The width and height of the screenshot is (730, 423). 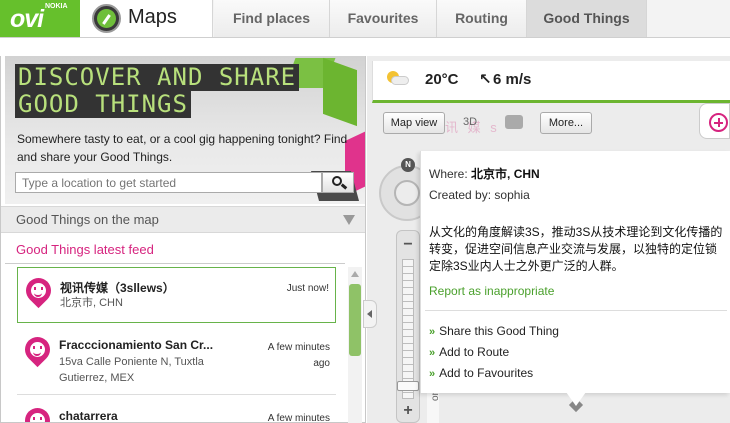 What do you see at coordinates (383, 18) in the screenshot?
I see `tab-favourites: Favourites` at bounding box center [383, 18].